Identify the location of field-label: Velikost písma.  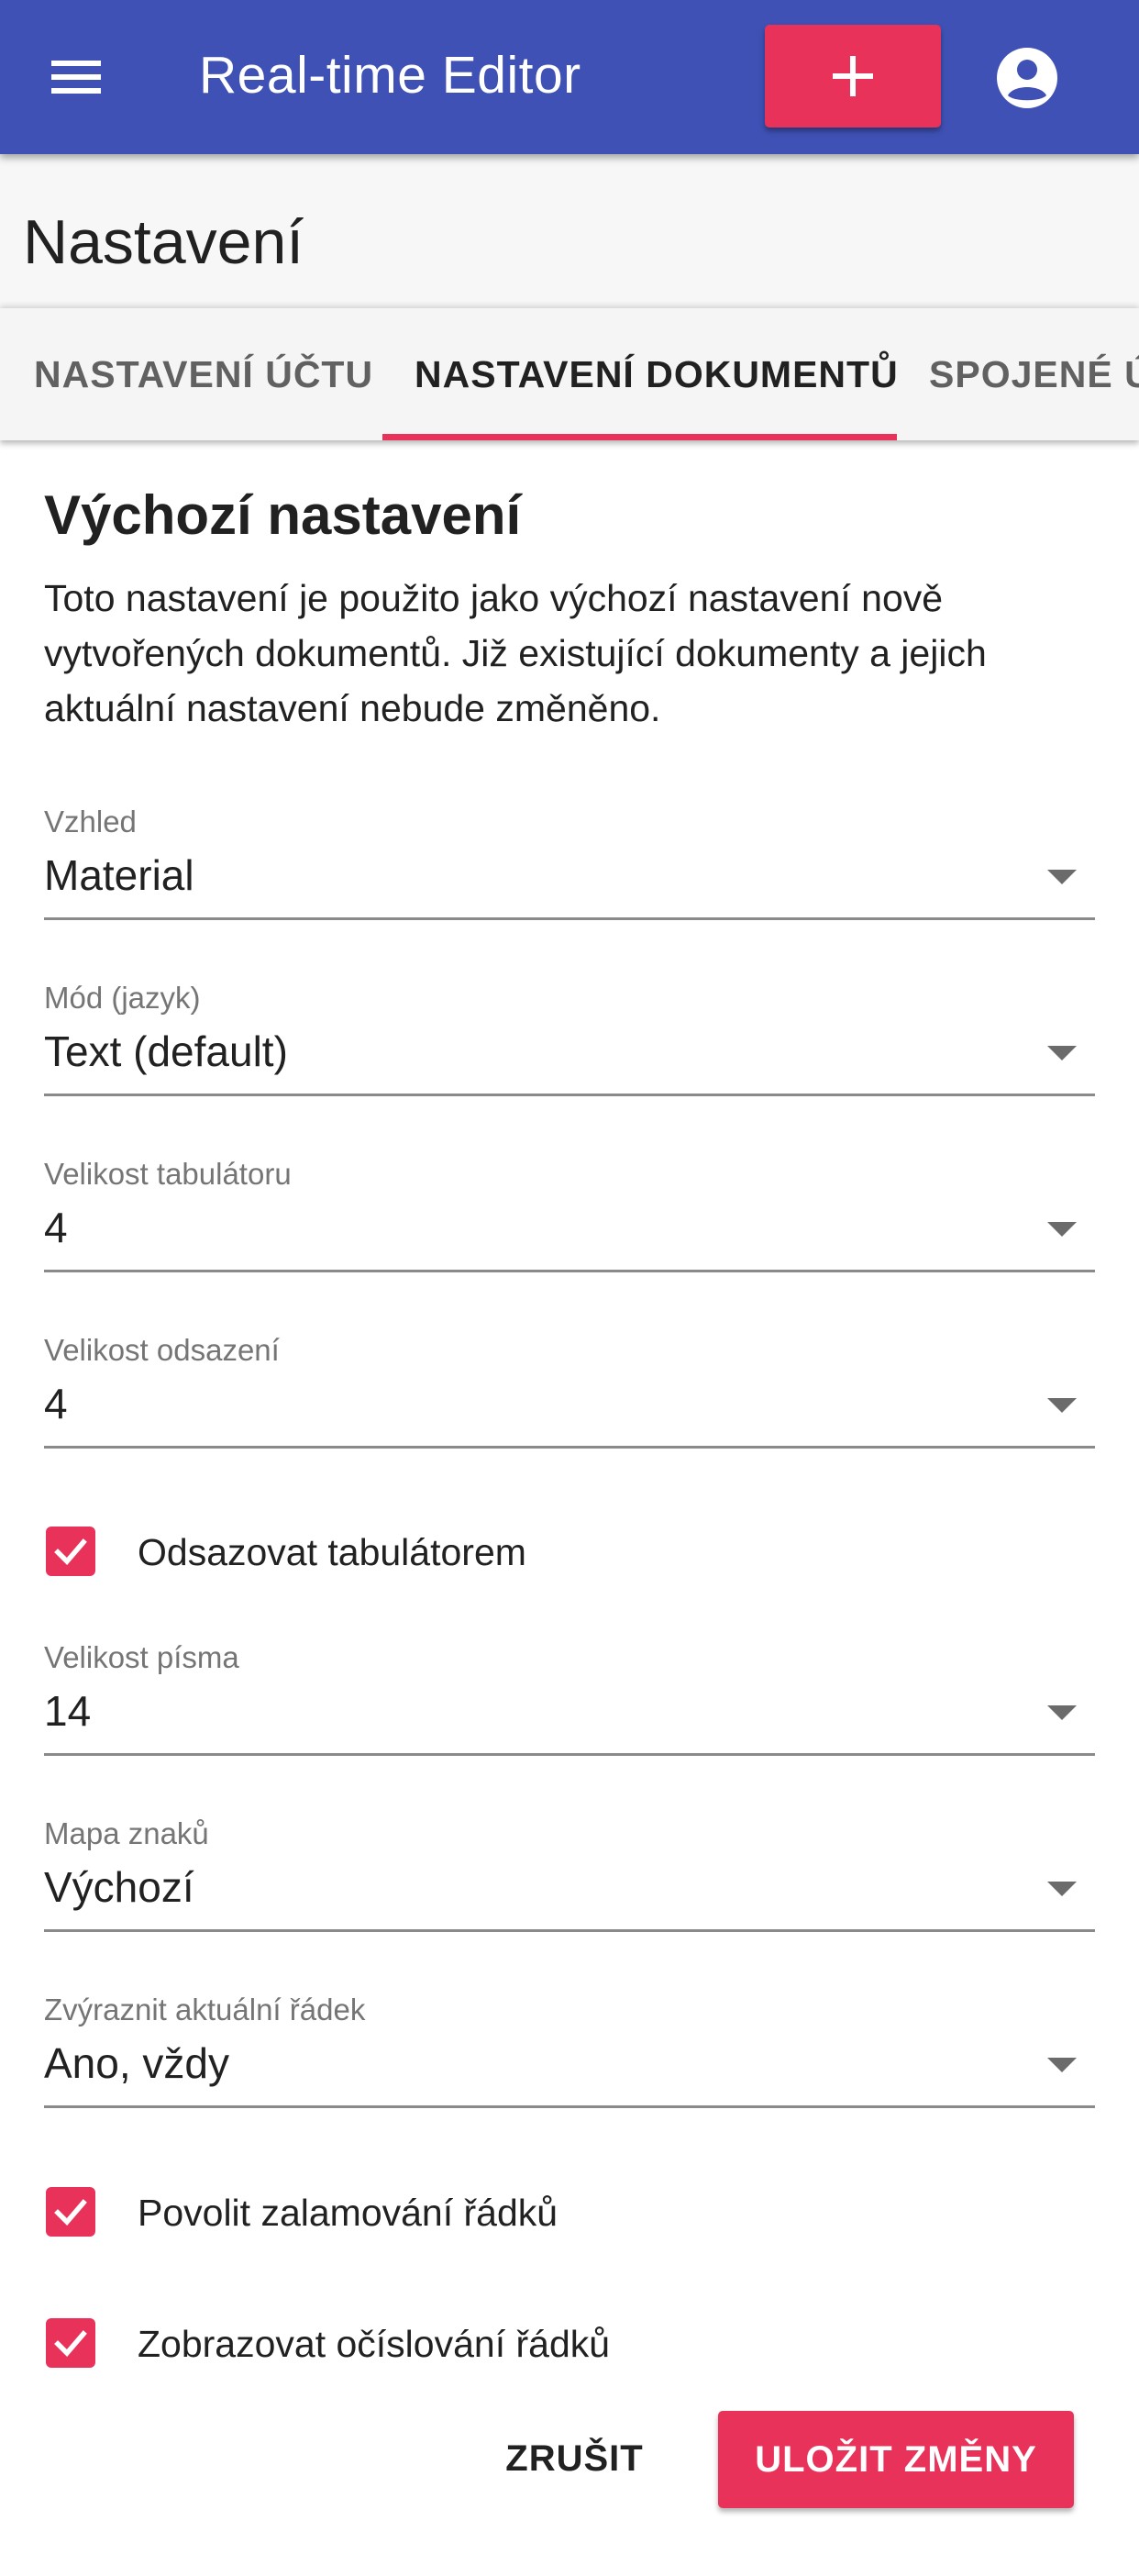
(141, 1657).